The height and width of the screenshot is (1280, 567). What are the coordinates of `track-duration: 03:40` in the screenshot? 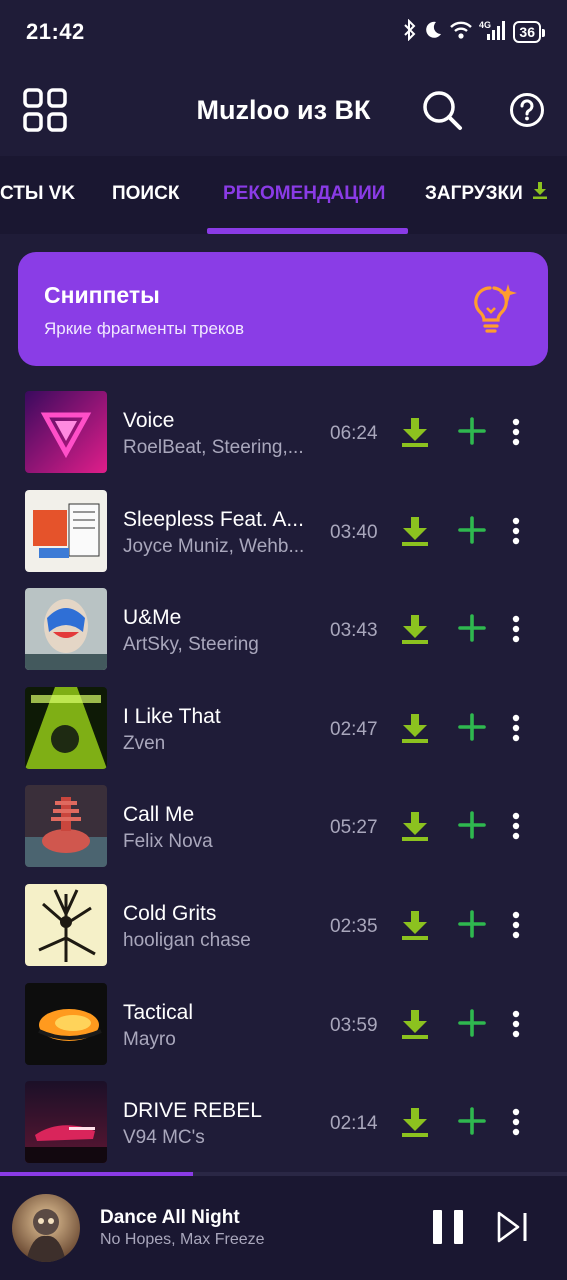 It's located at (354, 532).